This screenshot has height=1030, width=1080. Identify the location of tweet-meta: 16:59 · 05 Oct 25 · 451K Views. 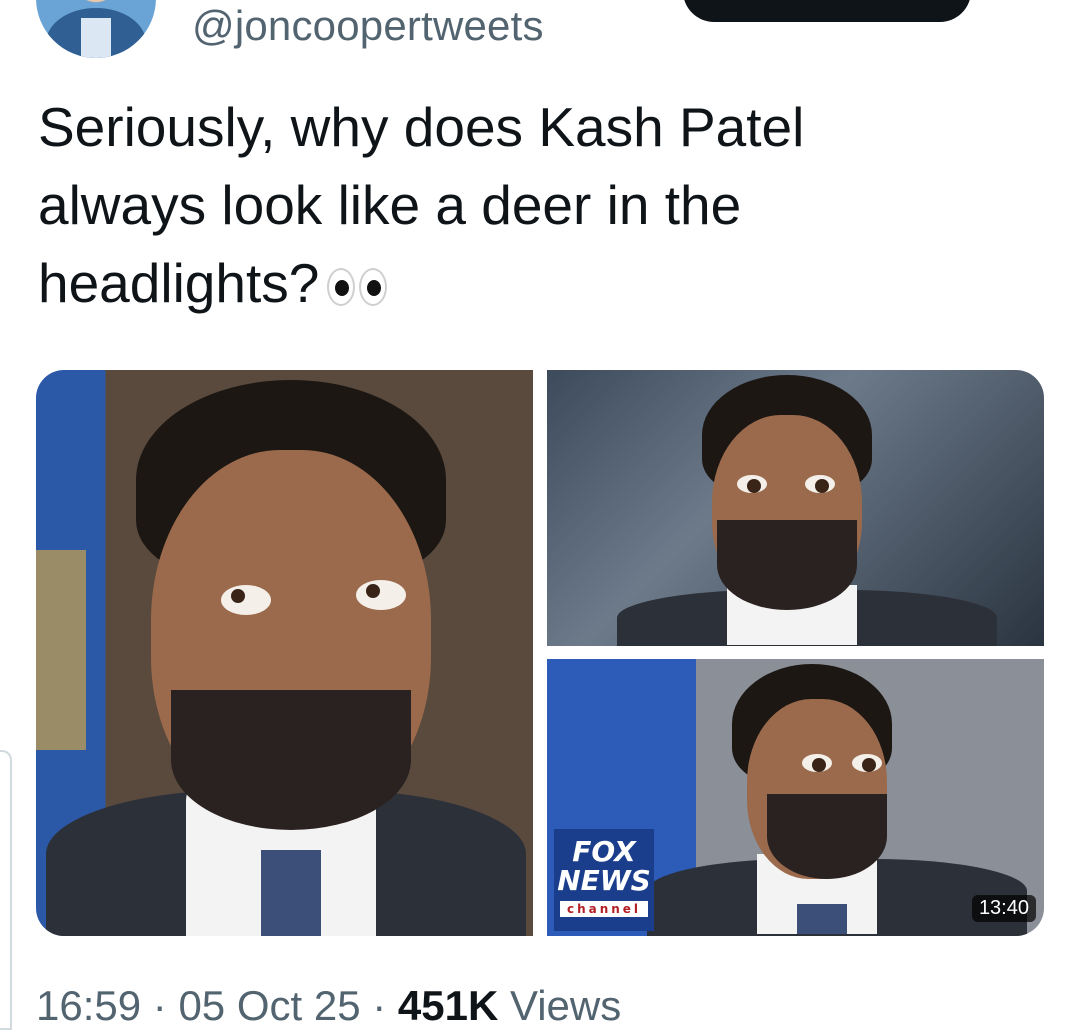
(328, 1006).